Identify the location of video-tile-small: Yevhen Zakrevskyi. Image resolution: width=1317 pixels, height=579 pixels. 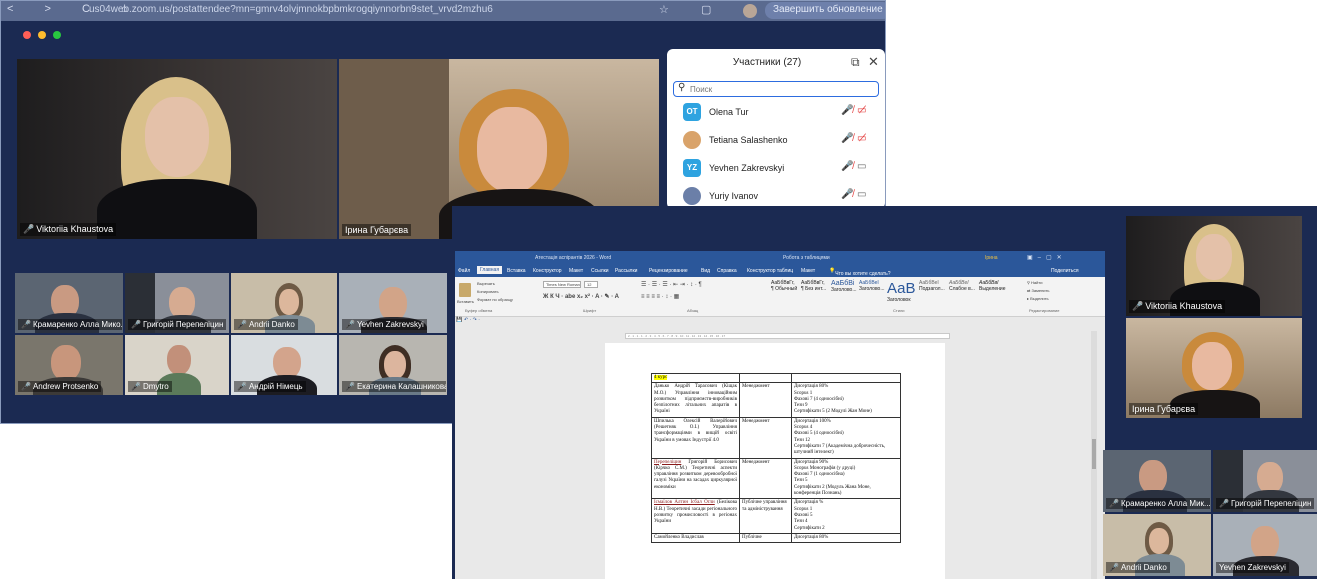
(1265, 545).